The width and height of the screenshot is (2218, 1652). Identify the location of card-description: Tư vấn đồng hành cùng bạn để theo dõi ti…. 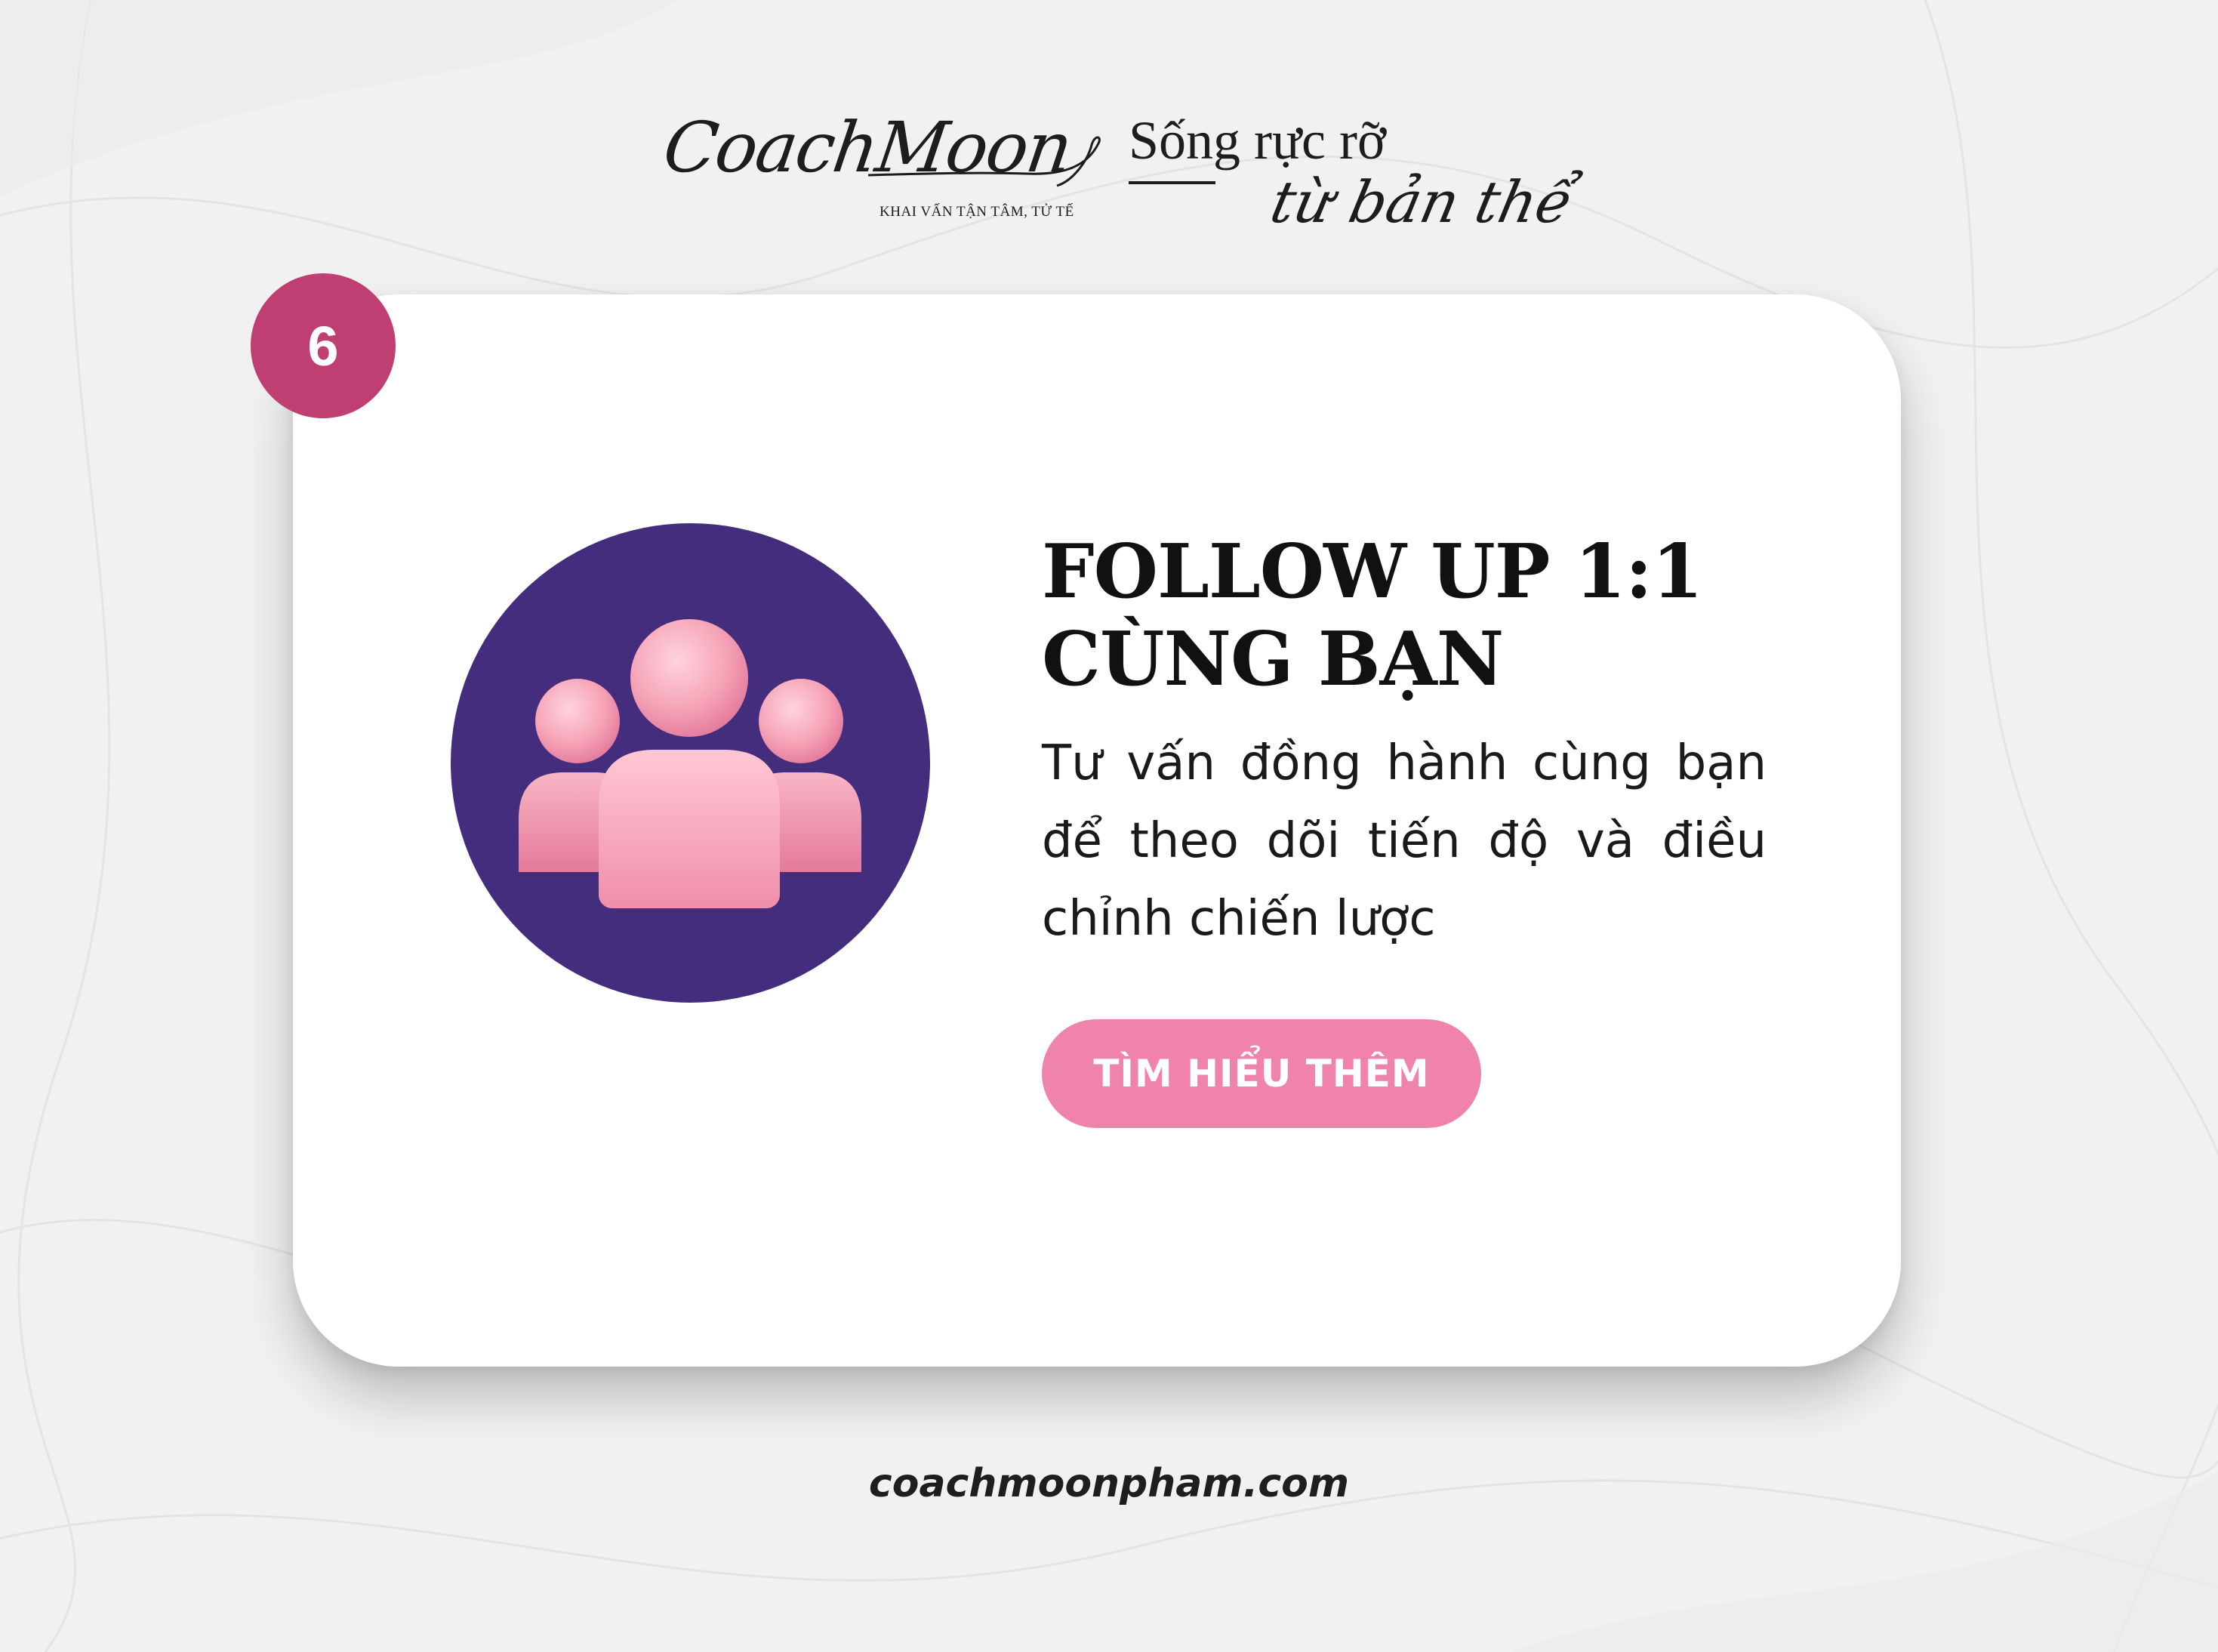
(1404, 841).